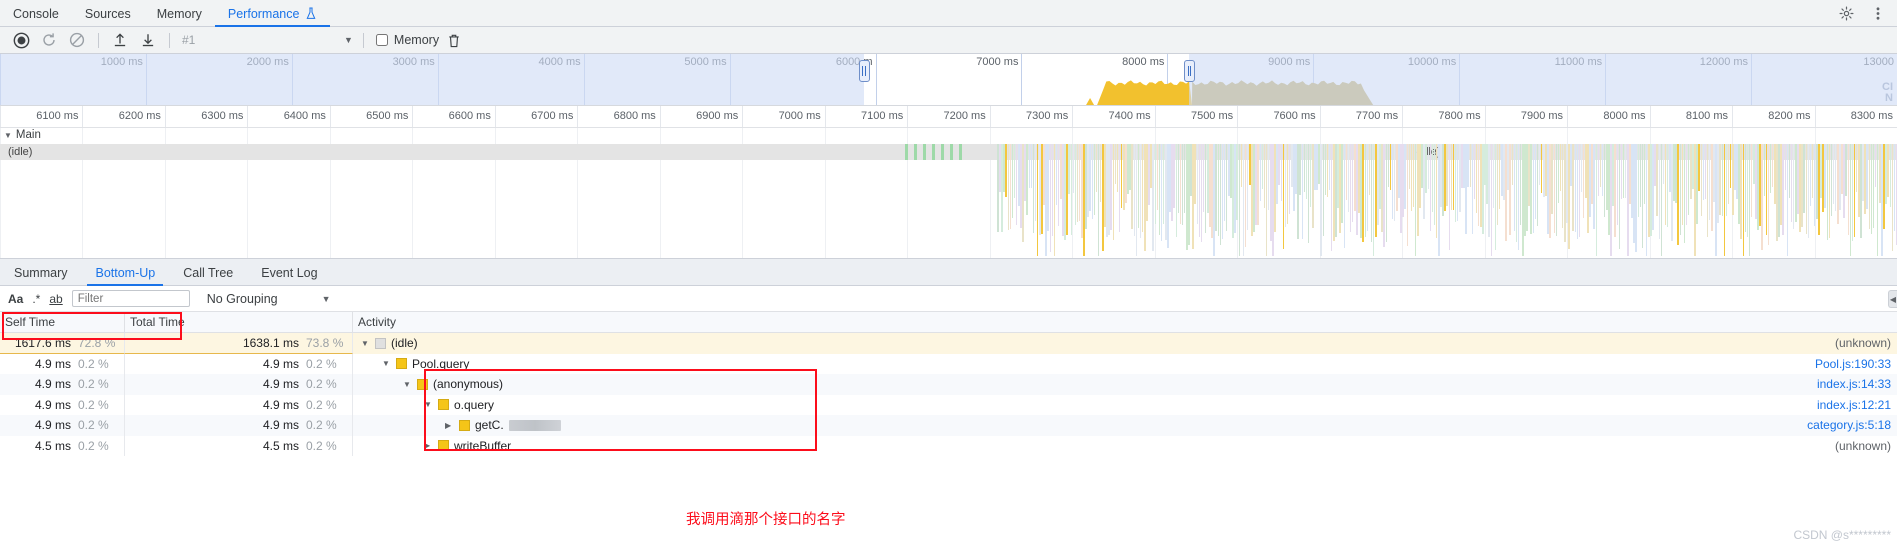  What do you see at coordinates (148, 40) in the screenshot?
I see `save-profile-icon` at bounding box center [148, 40].